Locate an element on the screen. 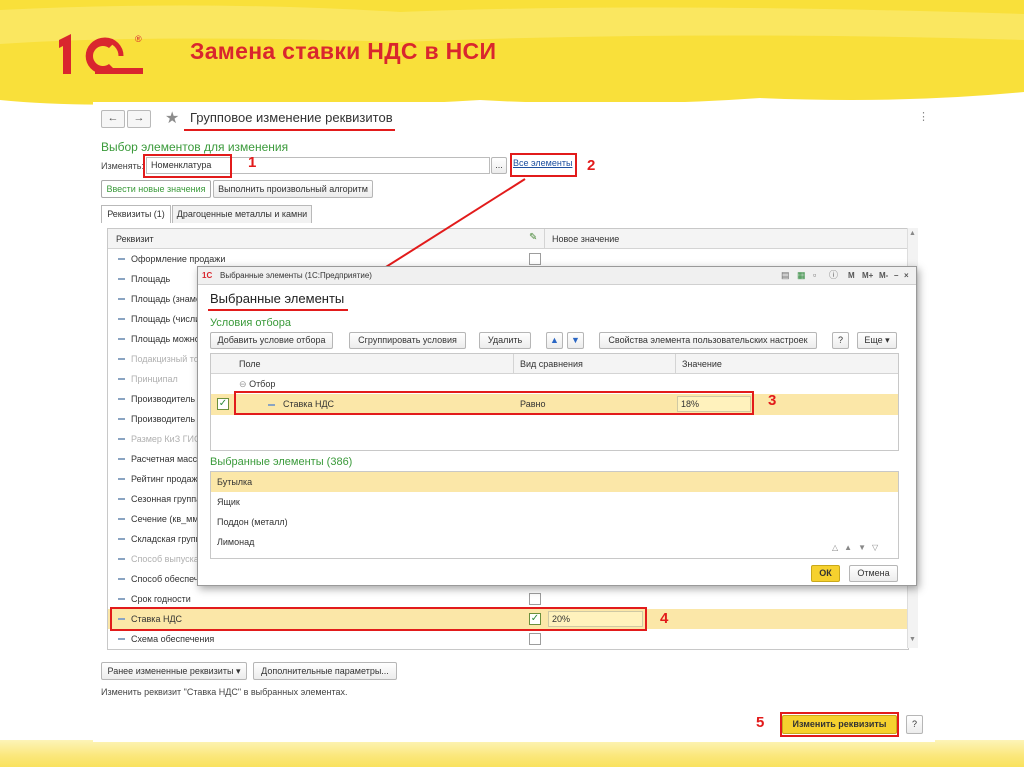 The width and height of the screenshot is (1024, 767). arrow-left-icon: ← is located at coordinates (113, 118).